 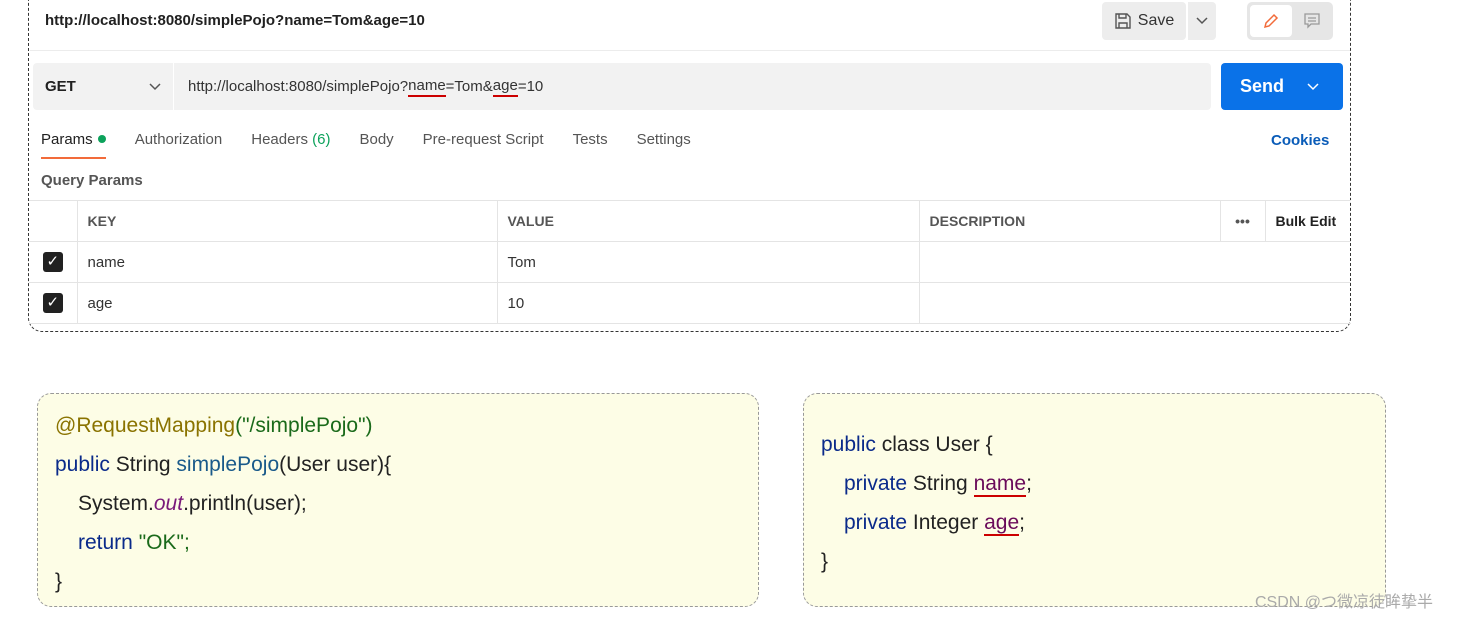 What do you see at coordinates (134, 542) in the screenshot?
I see `code-line: return "OK";` at bounding box center [134, 542].